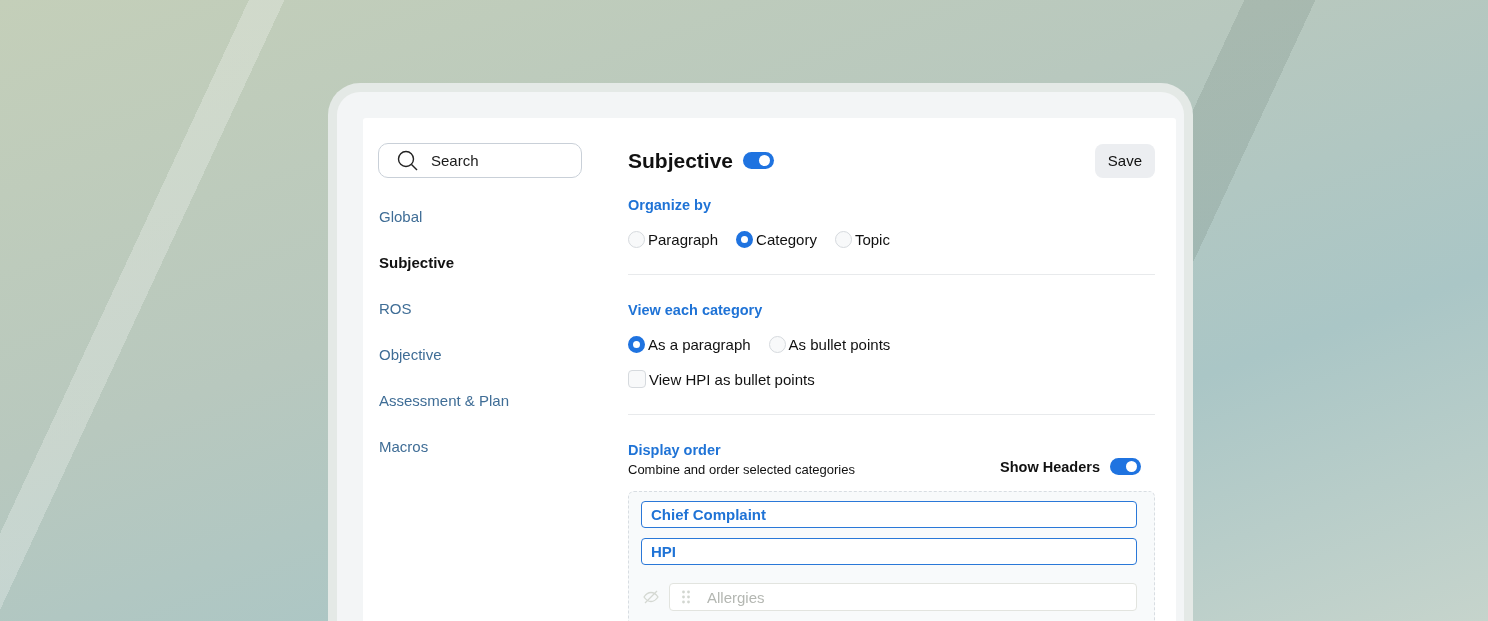 The width and height of the screenshot is (1488, 621). Describe the element at coordinates (681, 160) in the screenshot. I see `page-title: Subjective` at that location.